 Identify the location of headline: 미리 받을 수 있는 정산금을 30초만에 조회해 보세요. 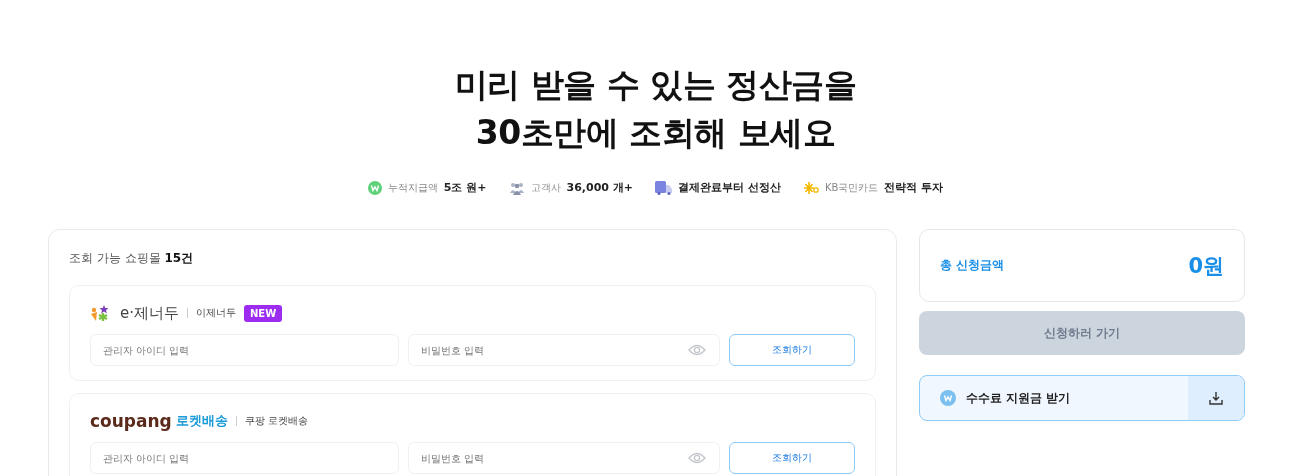
(655, 109).